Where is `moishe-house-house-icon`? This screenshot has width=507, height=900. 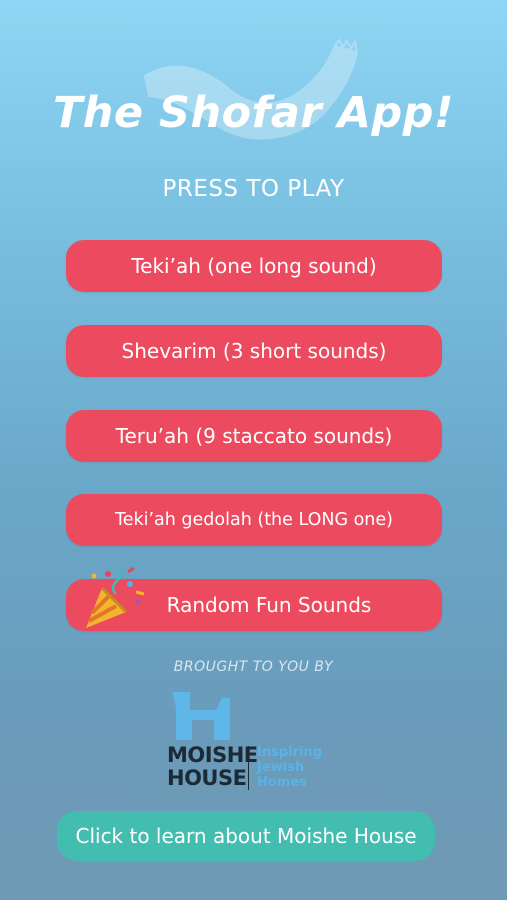 moishe-house-house-icon is located at coordinates (201, 716).